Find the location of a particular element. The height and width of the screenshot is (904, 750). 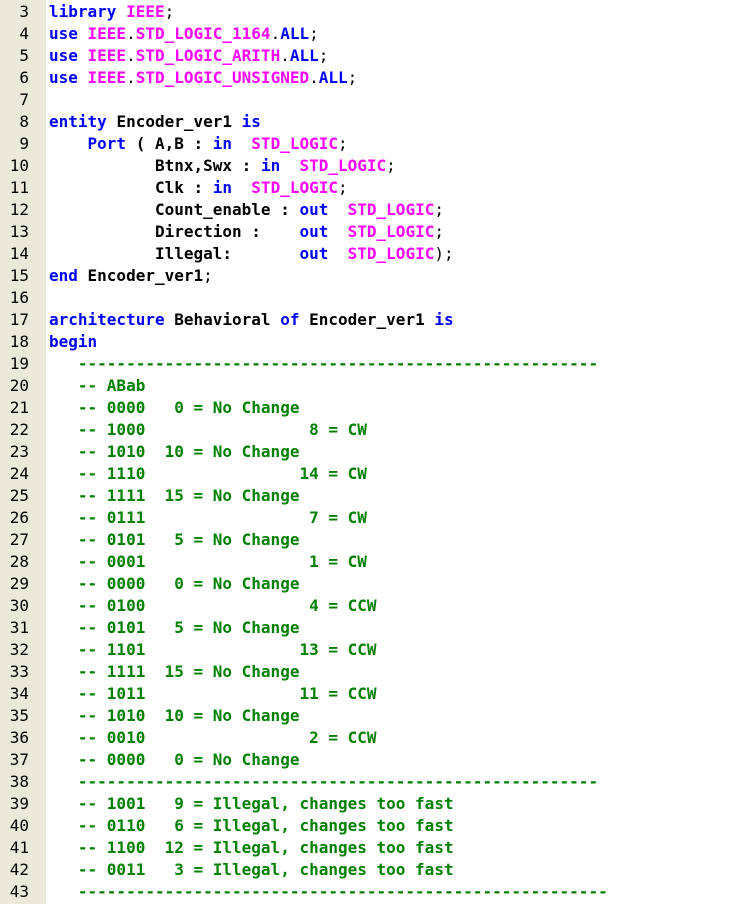

code-line: 11 Clk : in STD_LOGIC; is located at coordinates (375, 188).